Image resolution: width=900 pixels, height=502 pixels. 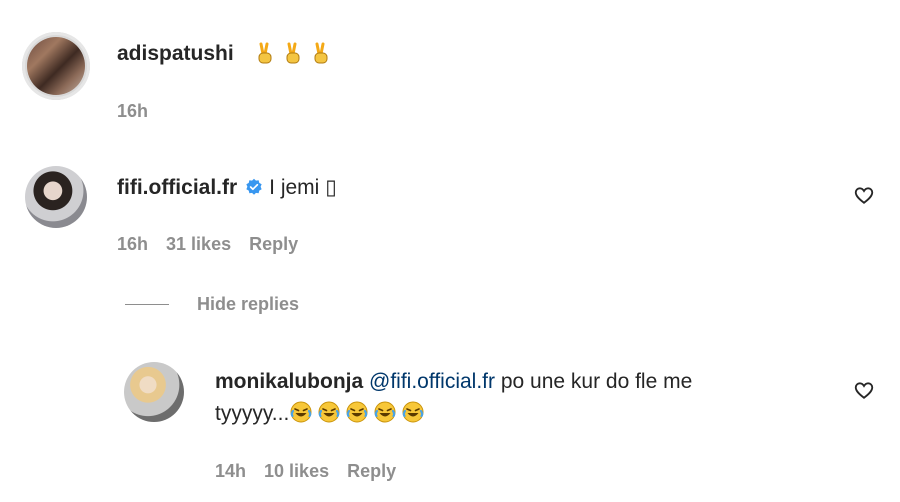 I want to click on username: adispatushi, so click(x=175, y=54).